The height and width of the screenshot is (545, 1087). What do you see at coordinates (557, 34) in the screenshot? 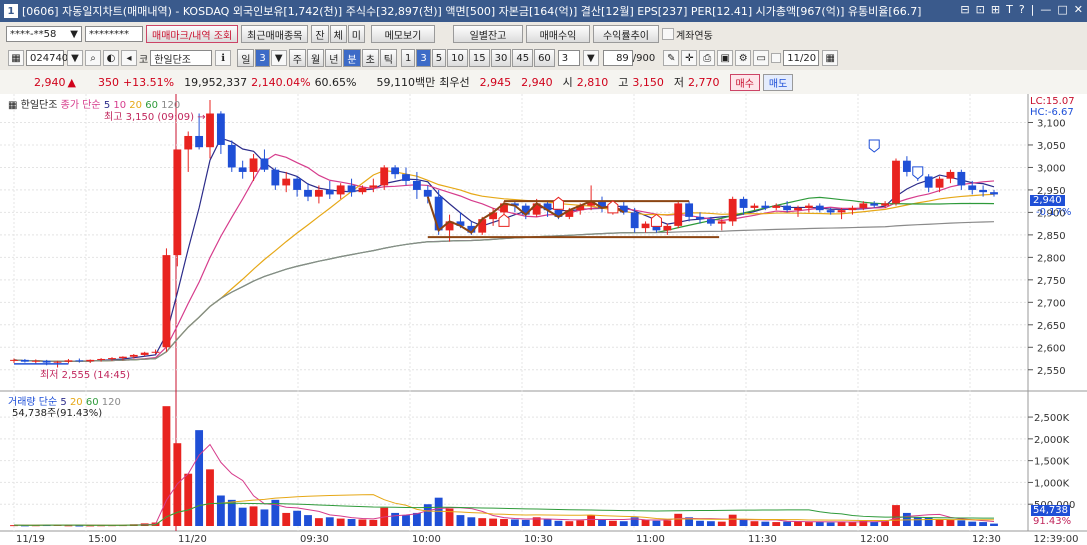
I see `trade-profit-button: 매매수익` at bounding box center [557, 34].